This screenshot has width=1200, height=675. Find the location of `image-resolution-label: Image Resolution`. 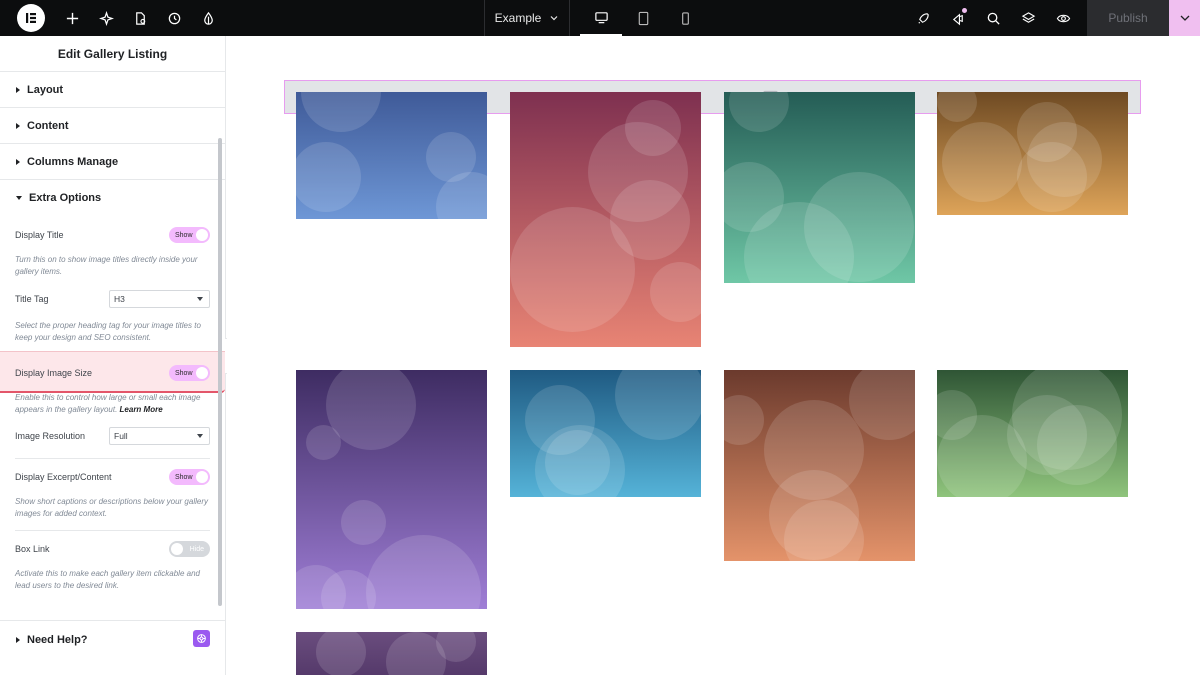

image-resolution-label: Image Resolution is located at coordinates (50, 436).